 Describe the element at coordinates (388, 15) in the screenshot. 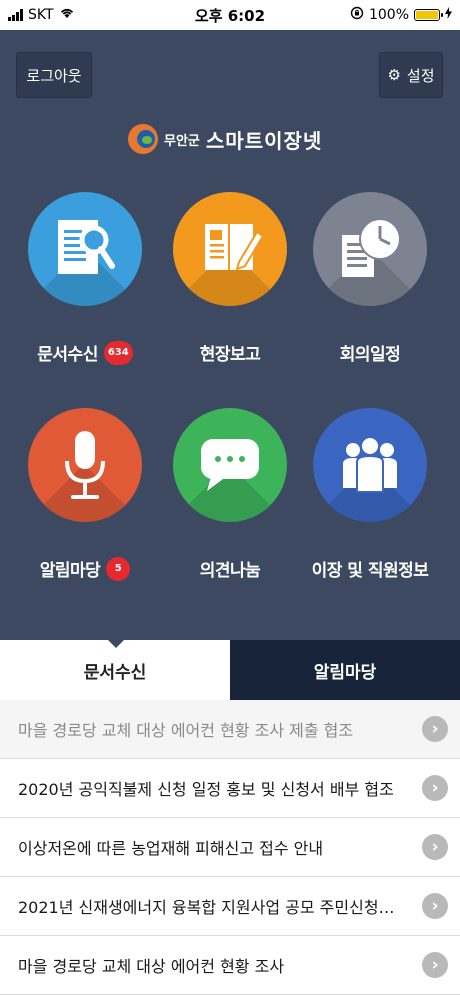

I see `battery-percent: 100%` at that location.